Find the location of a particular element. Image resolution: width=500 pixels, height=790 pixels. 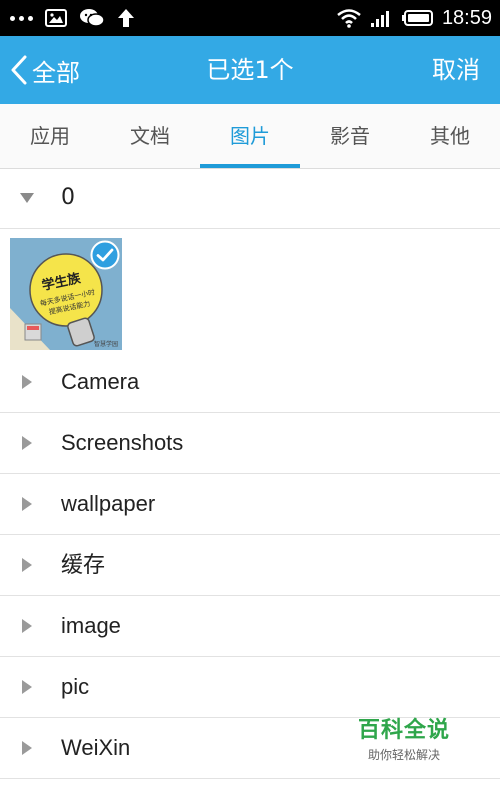

folder-label: WeiXin is located at coordinates (96, 747).